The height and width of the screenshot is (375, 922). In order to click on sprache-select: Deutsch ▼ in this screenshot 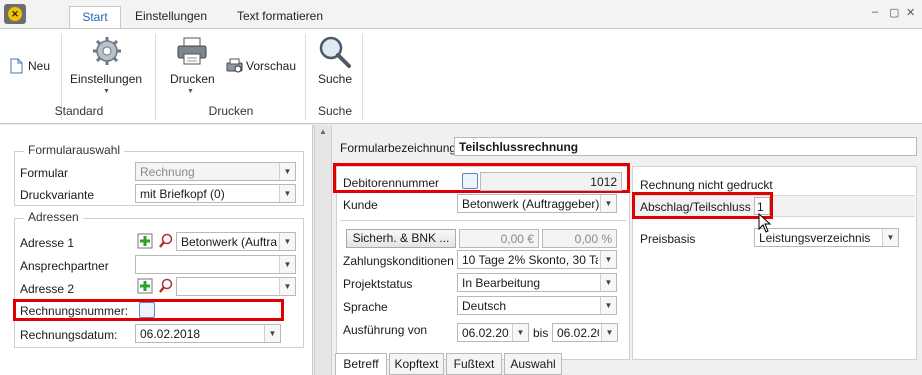, I will do `click(537, 305)`.